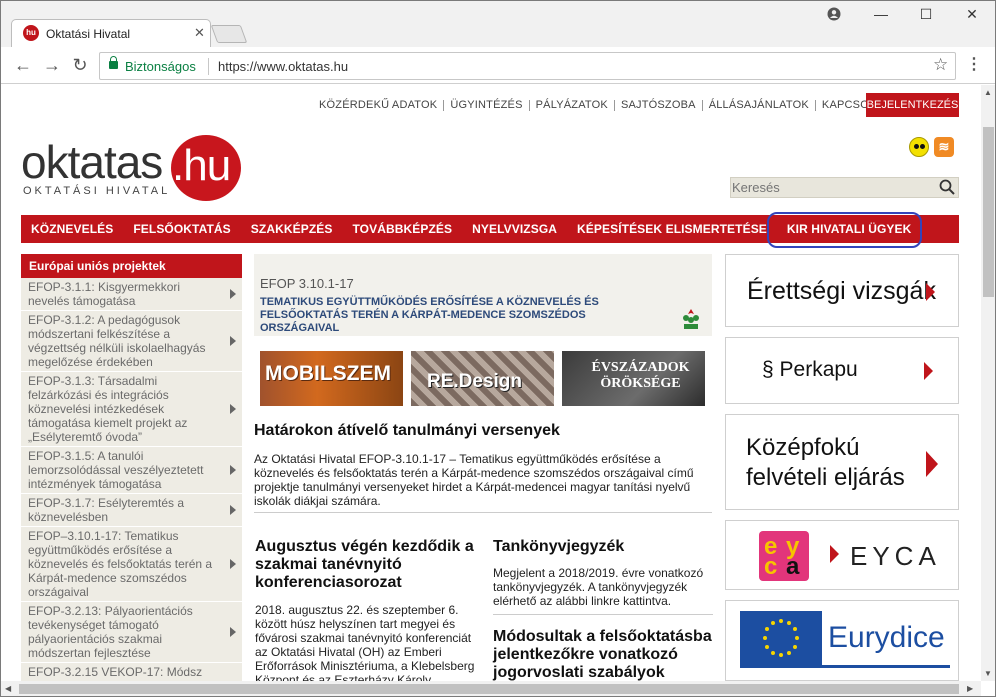  I want to click on browser-tab: hu Oktatási Hivatal ✕, so click(111, 33).